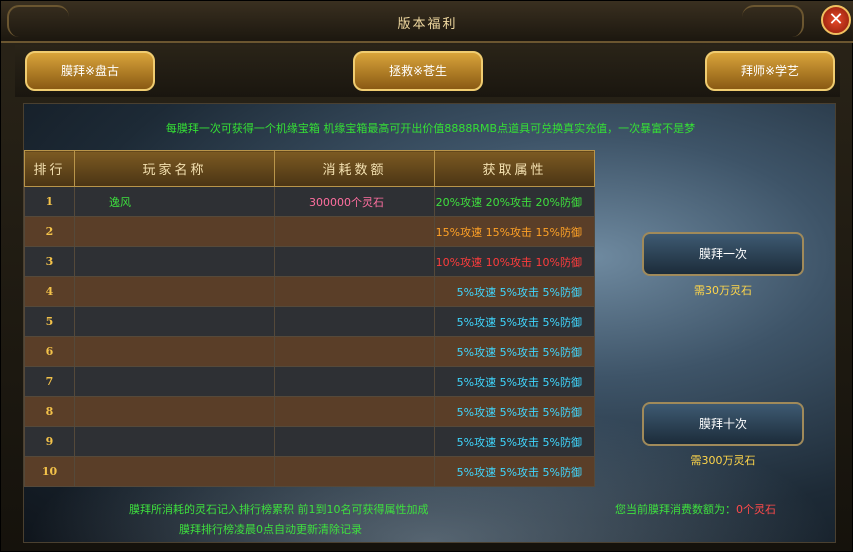  I want to click on player-name-cell: 逸风, so click(174, 201).